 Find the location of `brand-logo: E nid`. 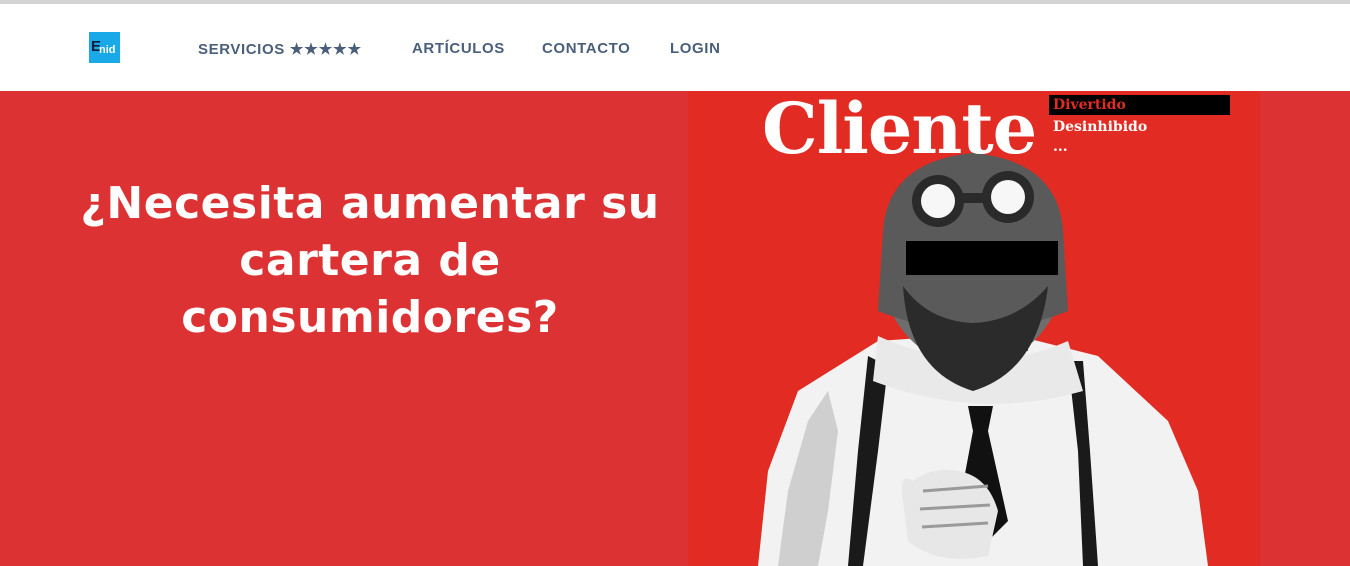

brand-logo: E nid is located at coordinates (104, 47).